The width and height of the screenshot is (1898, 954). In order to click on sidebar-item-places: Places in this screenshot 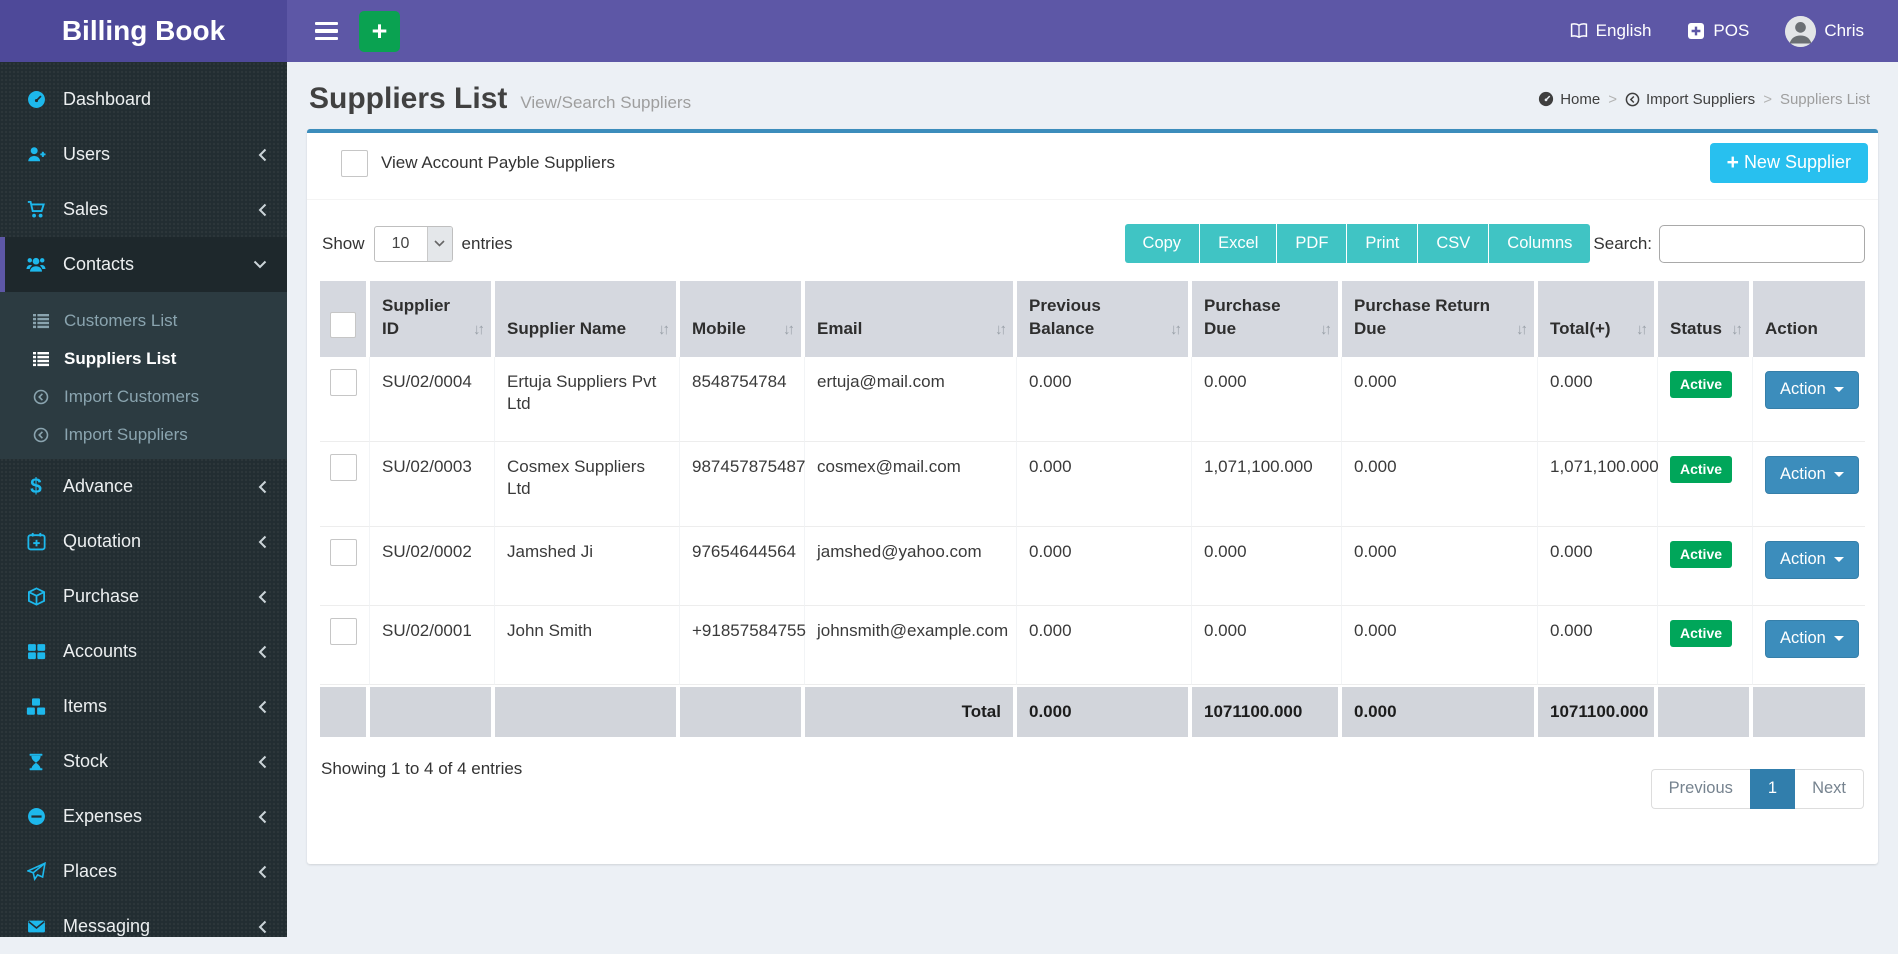, I will do `click(143, 871)`.